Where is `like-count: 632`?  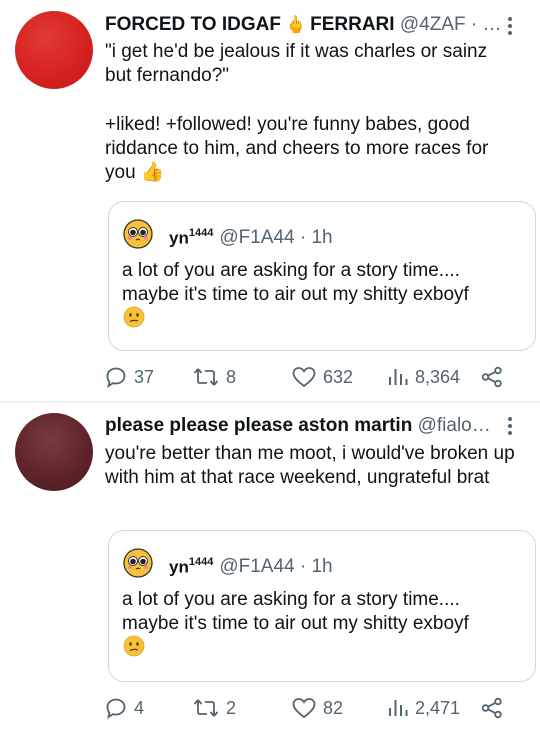
like-count: 632 is located at coordinates (338, 376).